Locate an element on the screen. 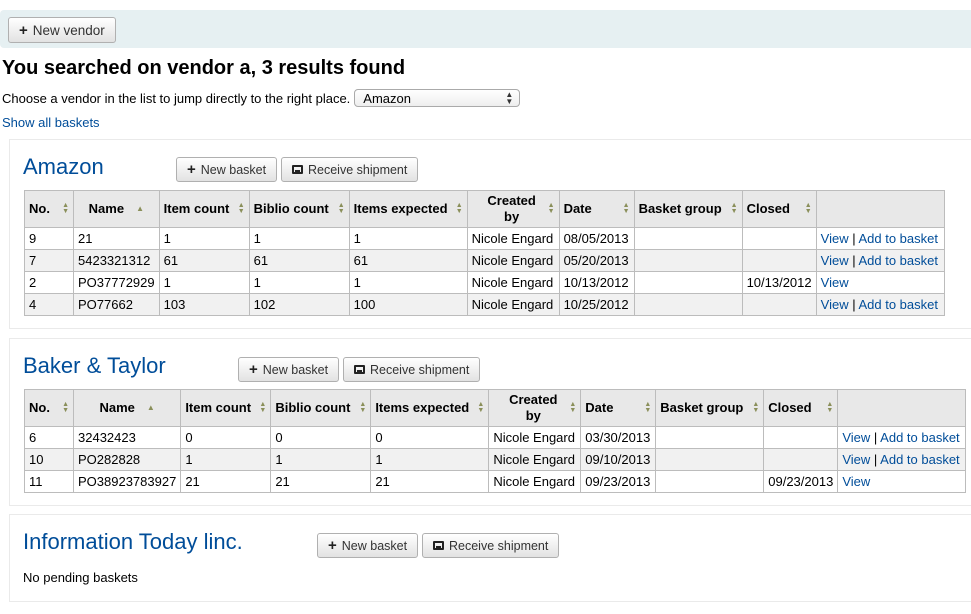 The height and width of the screenshot is (614, 971). vendor-title: Information Today linc. is located at coordinates (133, 542).